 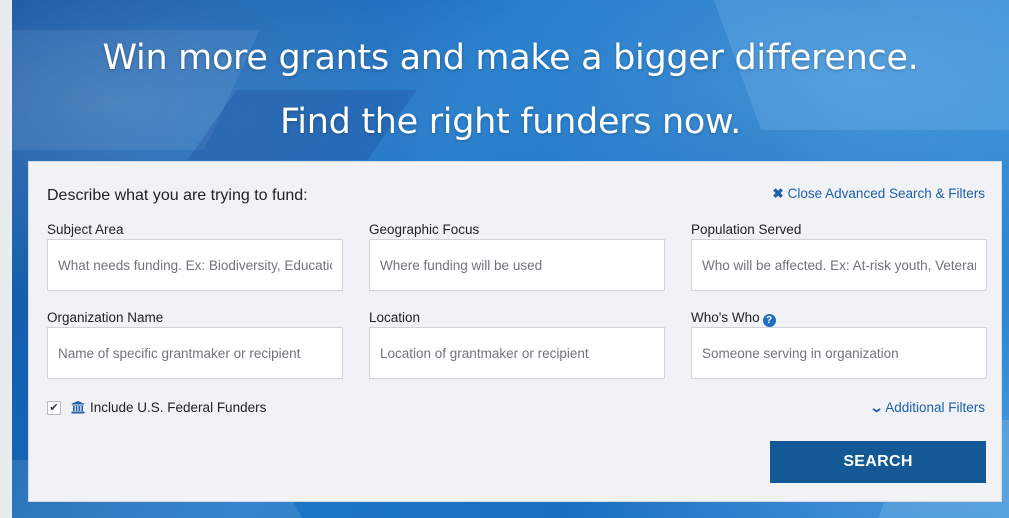 I want to click on subject-area-input, so click(x=195, y=265).